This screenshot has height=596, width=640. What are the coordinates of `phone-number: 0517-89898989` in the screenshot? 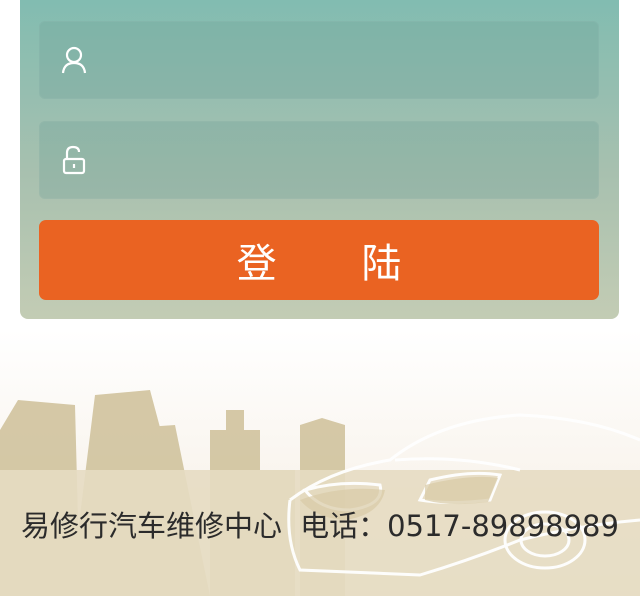 It's located at (503, 526).